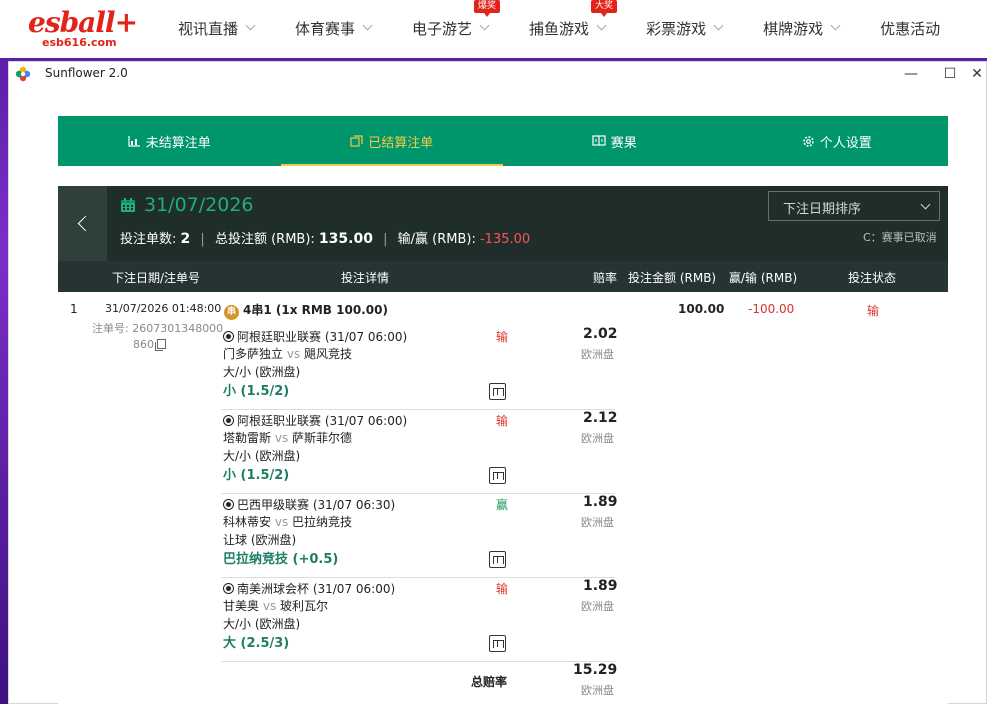  I want to click on close-button: ✕, so click(977, 74).